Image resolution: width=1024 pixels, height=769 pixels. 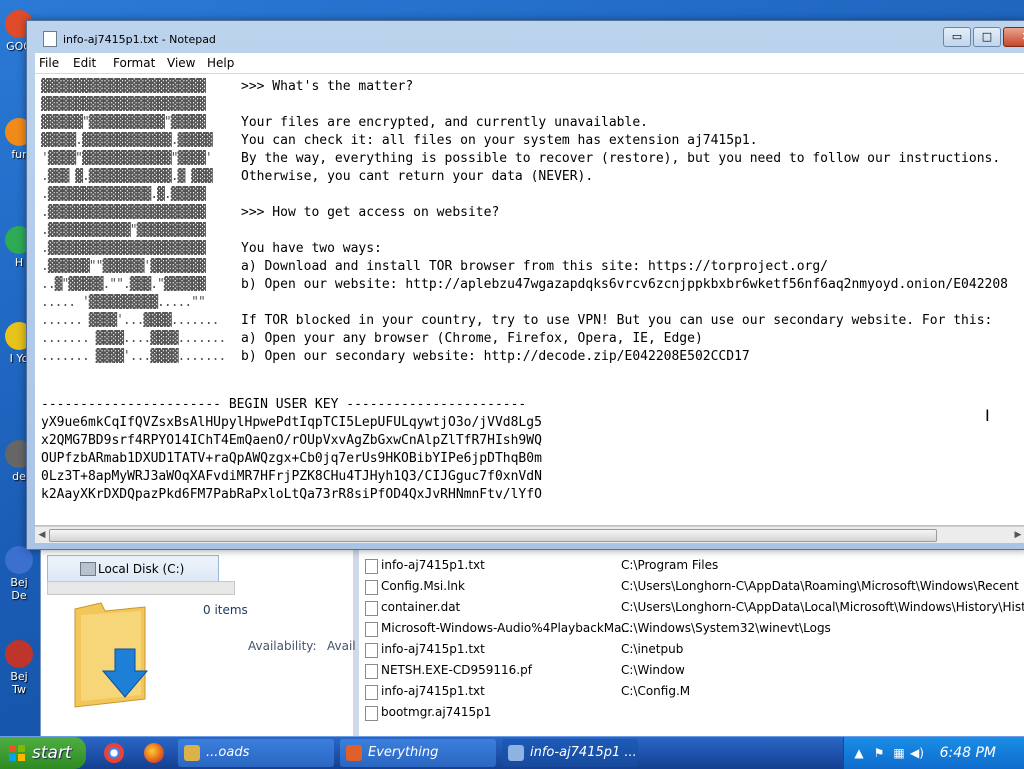 I want to click on firefox-icon, so click(x=154, y=753).